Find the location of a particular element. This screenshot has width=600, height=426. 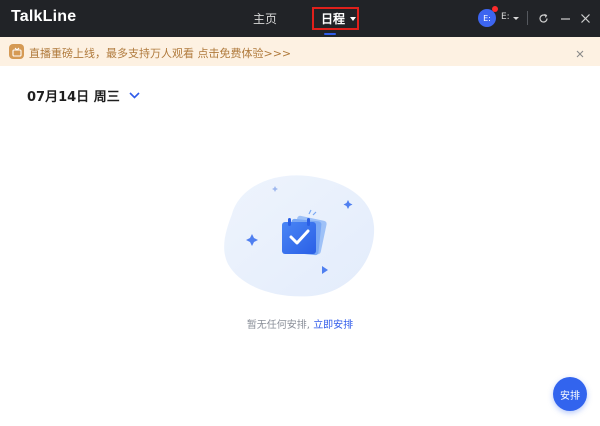

banner-close-button is located at coordinates (580, 51).